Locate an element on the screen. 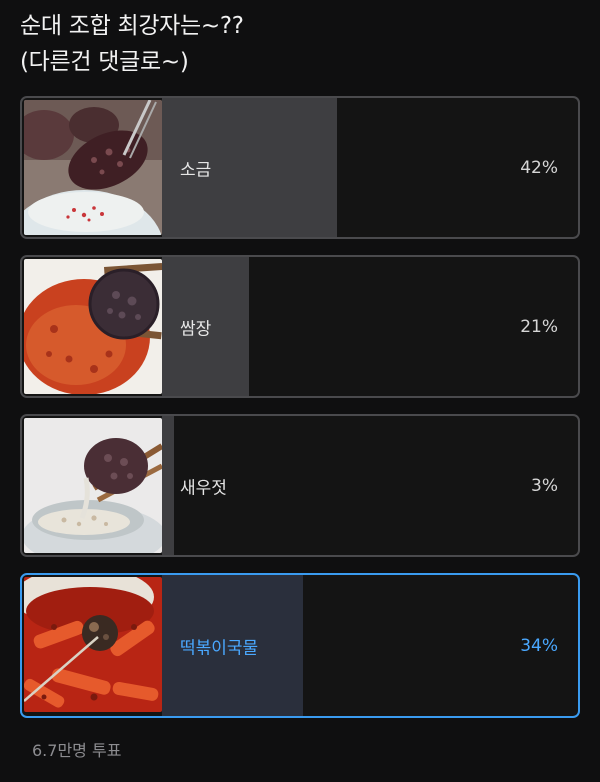 The image size is (600, 782). poll-option-label: 새우젓 is located at coordinates (203, 488).